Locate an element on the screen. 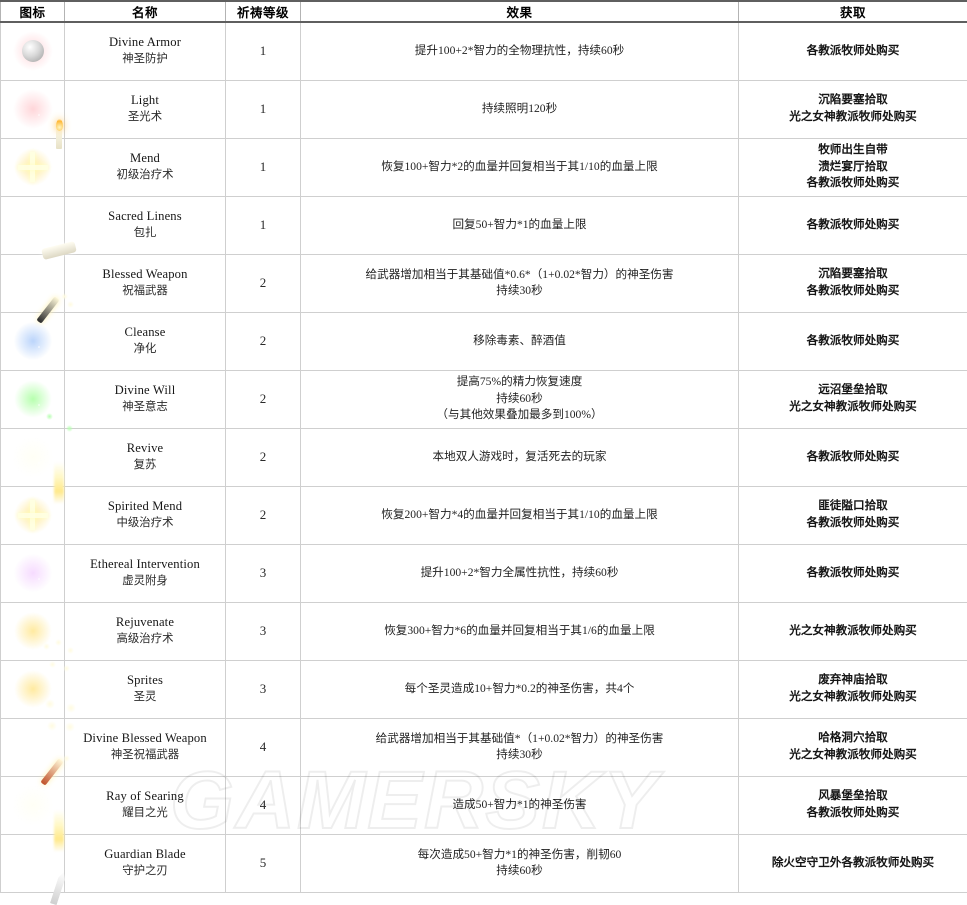 The image size is (967, 905). spell-name-cn: 包扎 is located at coordinates (145, 233).